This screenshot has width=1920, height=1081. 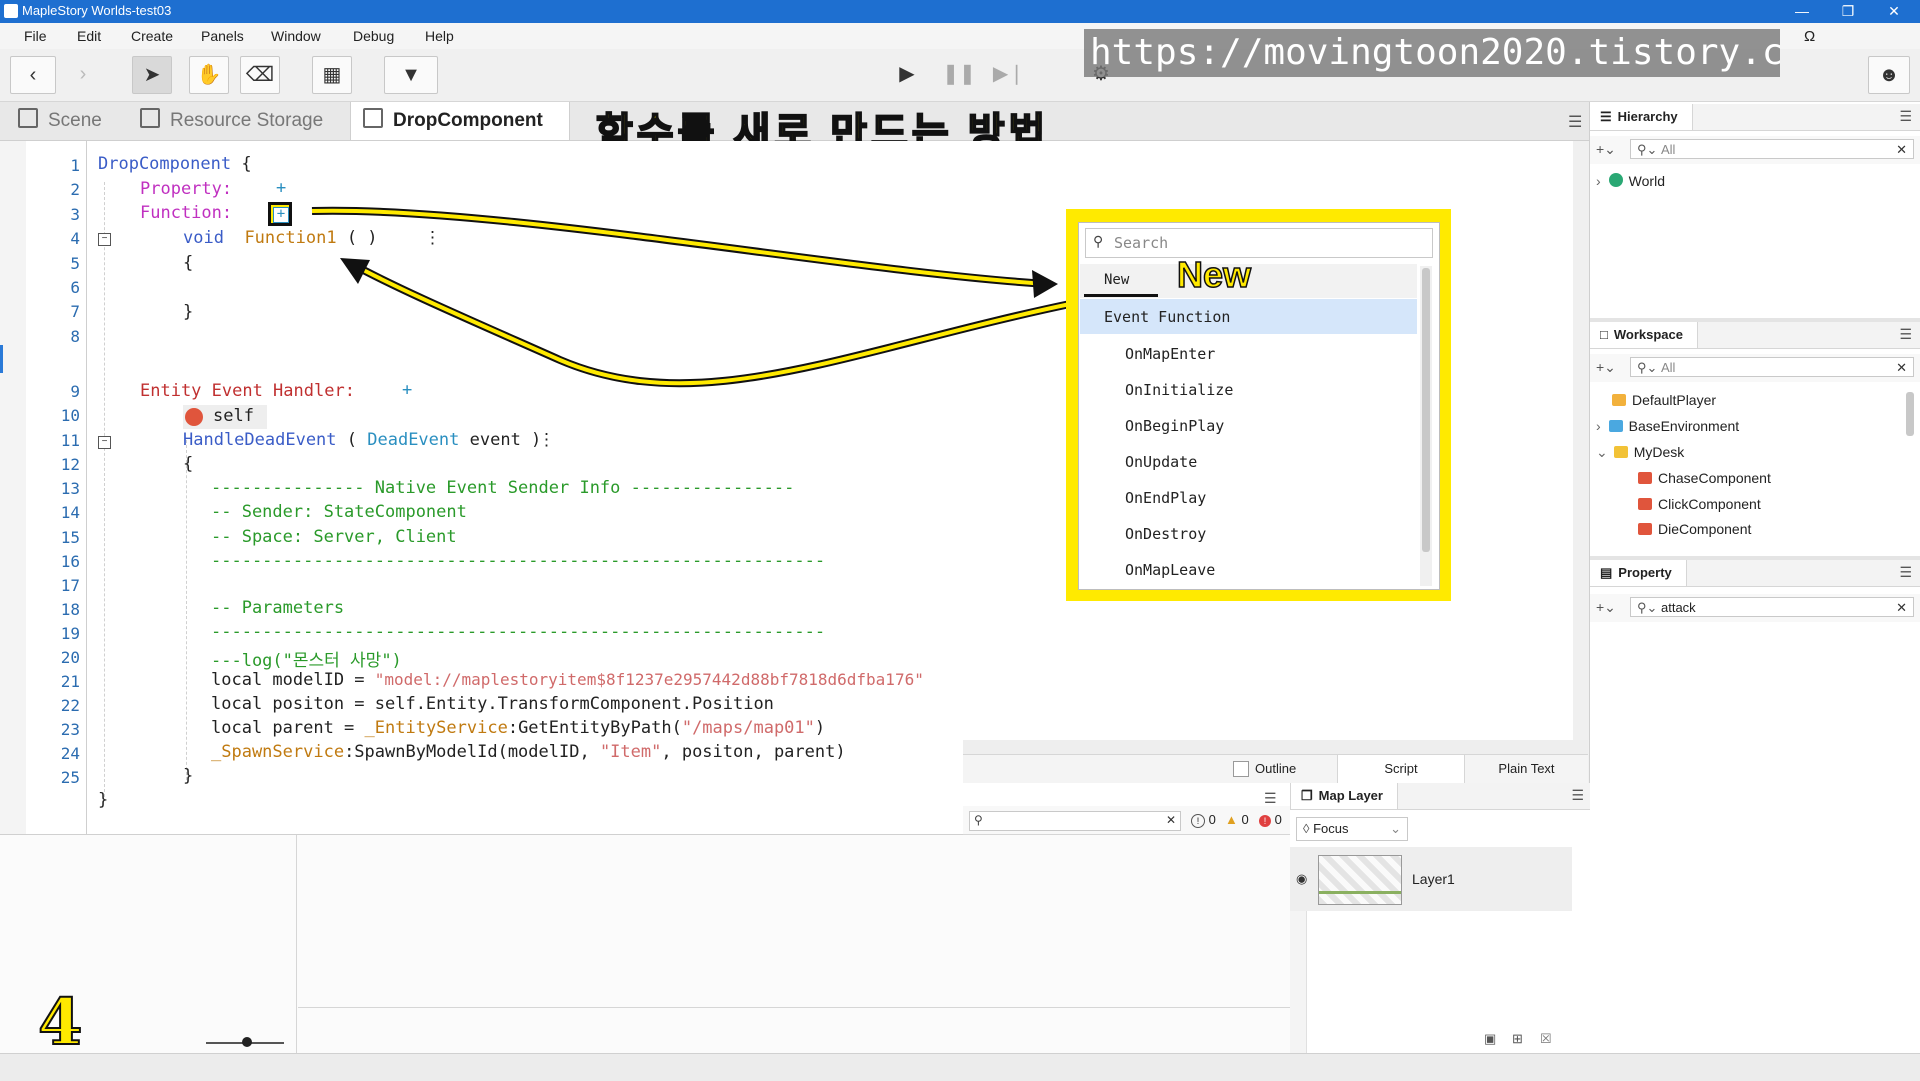 I want to click on property-search-input: ⚲⌄ attack ✕, so click(x=1772, y=607).